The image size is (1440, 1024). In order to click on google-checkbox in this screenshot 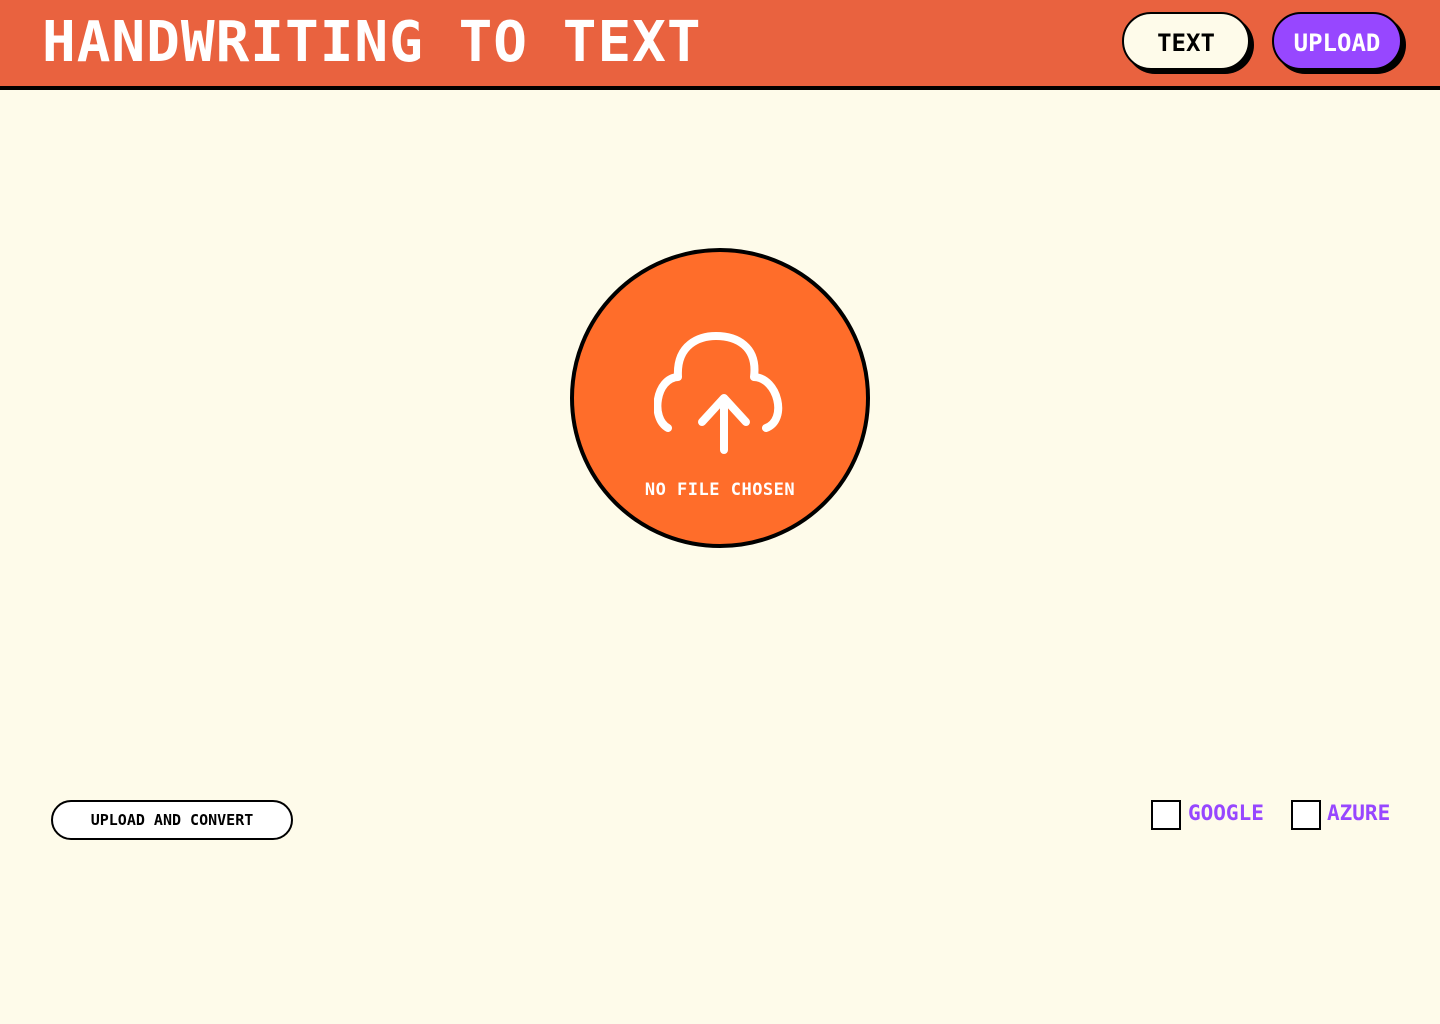, I will do `click(1166, 815)`.